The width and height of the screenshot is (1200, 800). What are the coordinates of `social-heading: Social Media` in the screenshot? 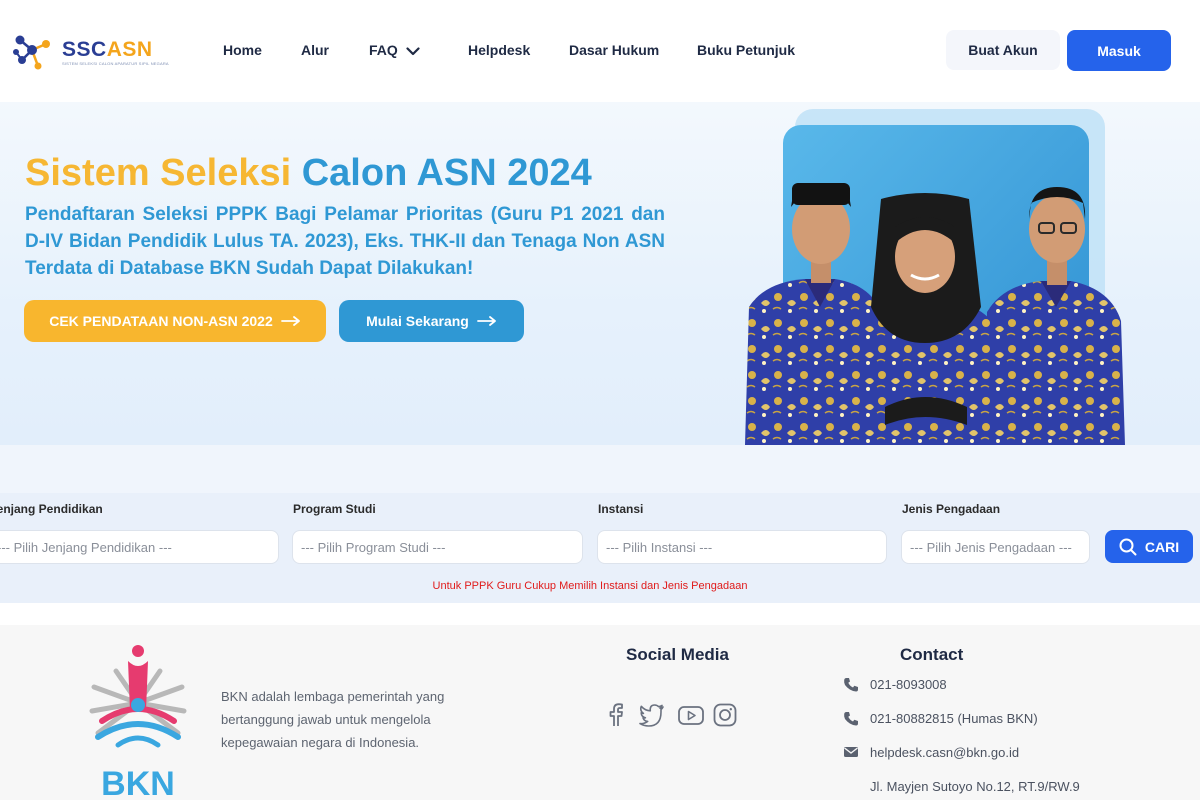 It's located at (677, 654).